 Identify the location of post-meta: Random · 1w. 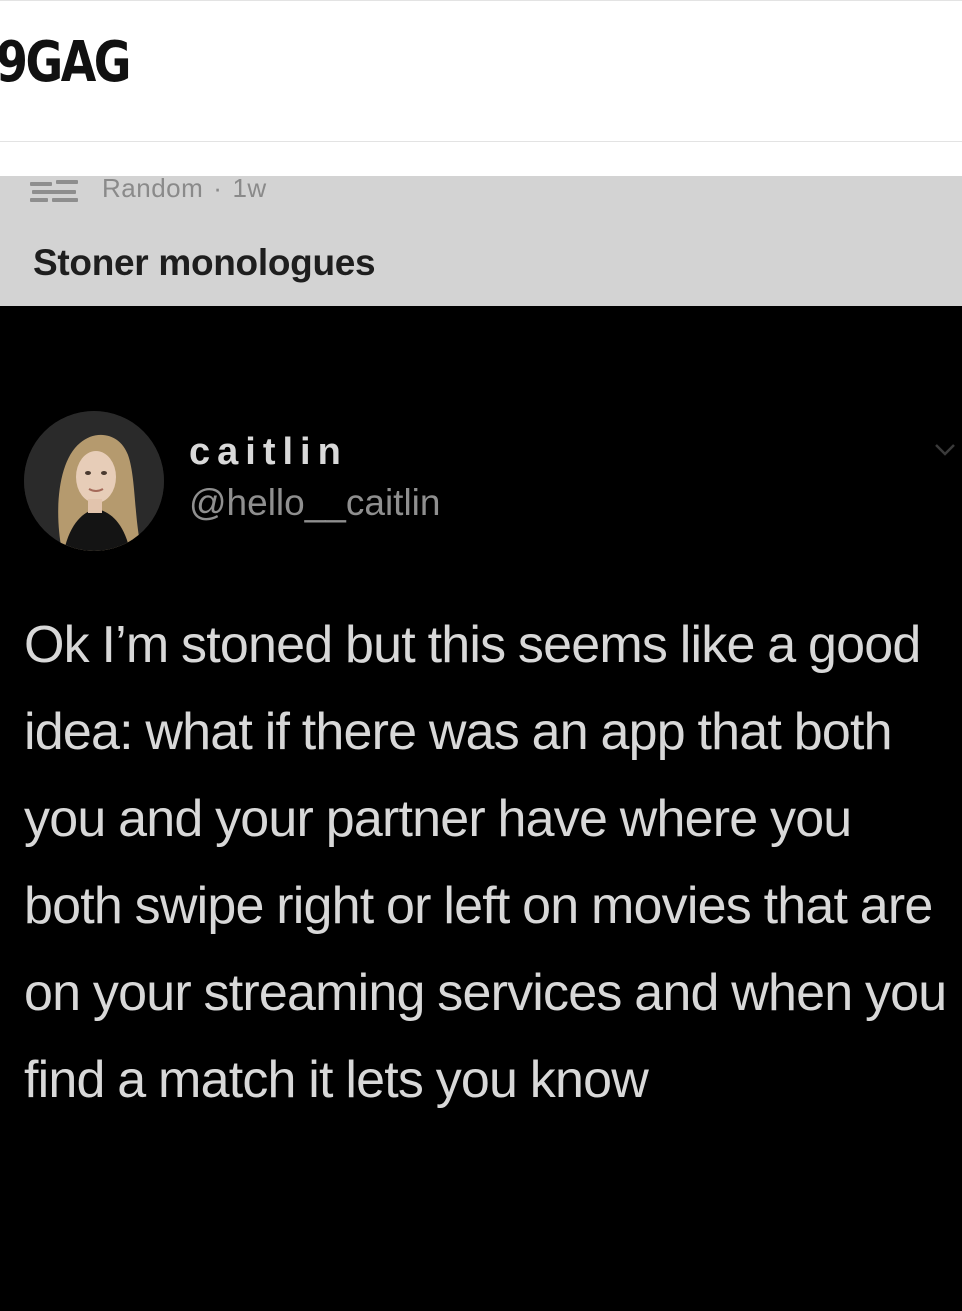
(148, 191).